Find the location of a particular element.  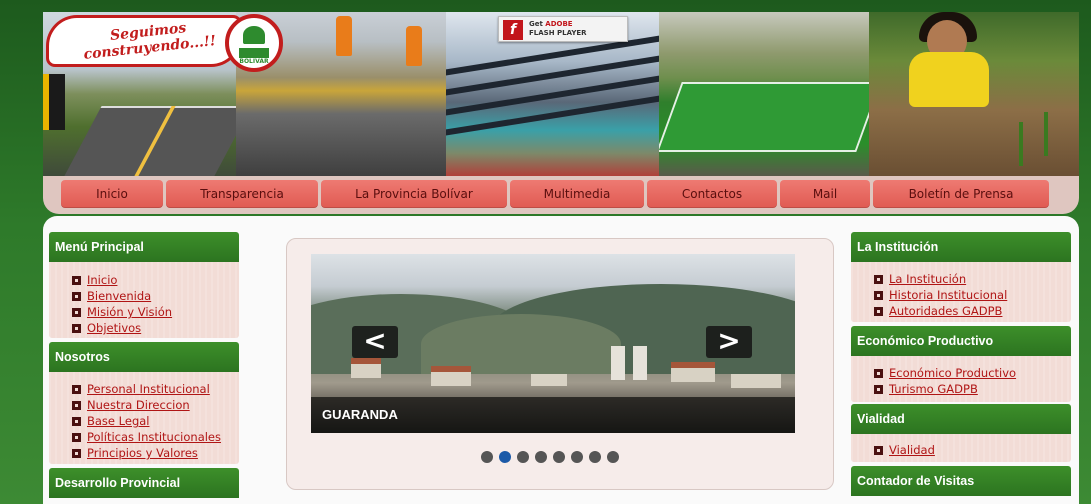

menu-link-turismo: Turismo GADPB is located at coordinates (926, 389).